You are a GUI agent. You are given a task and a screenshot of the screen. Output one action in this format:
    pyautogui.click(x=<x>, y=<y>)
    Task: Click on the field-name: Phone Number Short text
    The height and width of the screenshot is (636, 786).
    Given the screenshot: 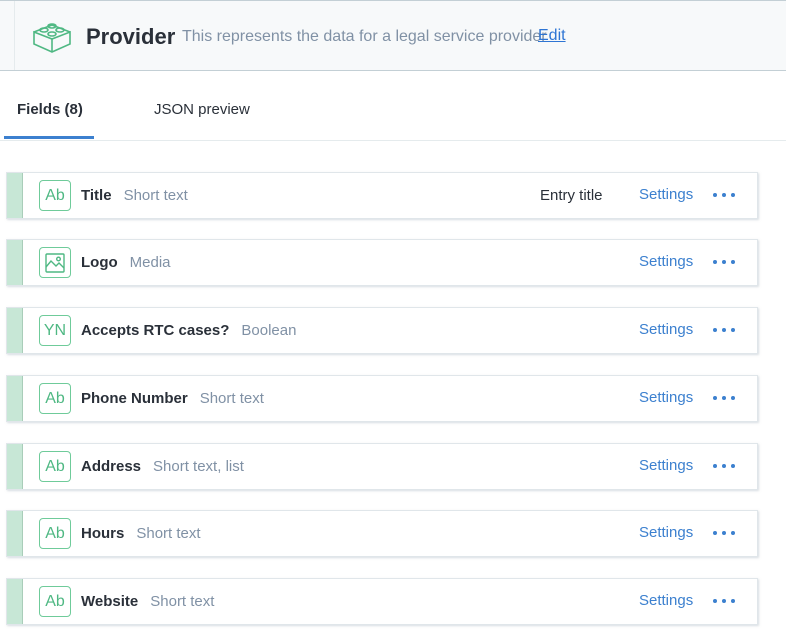 What is the action you would take?
    pyautogui.click(x=172, y=398)
    